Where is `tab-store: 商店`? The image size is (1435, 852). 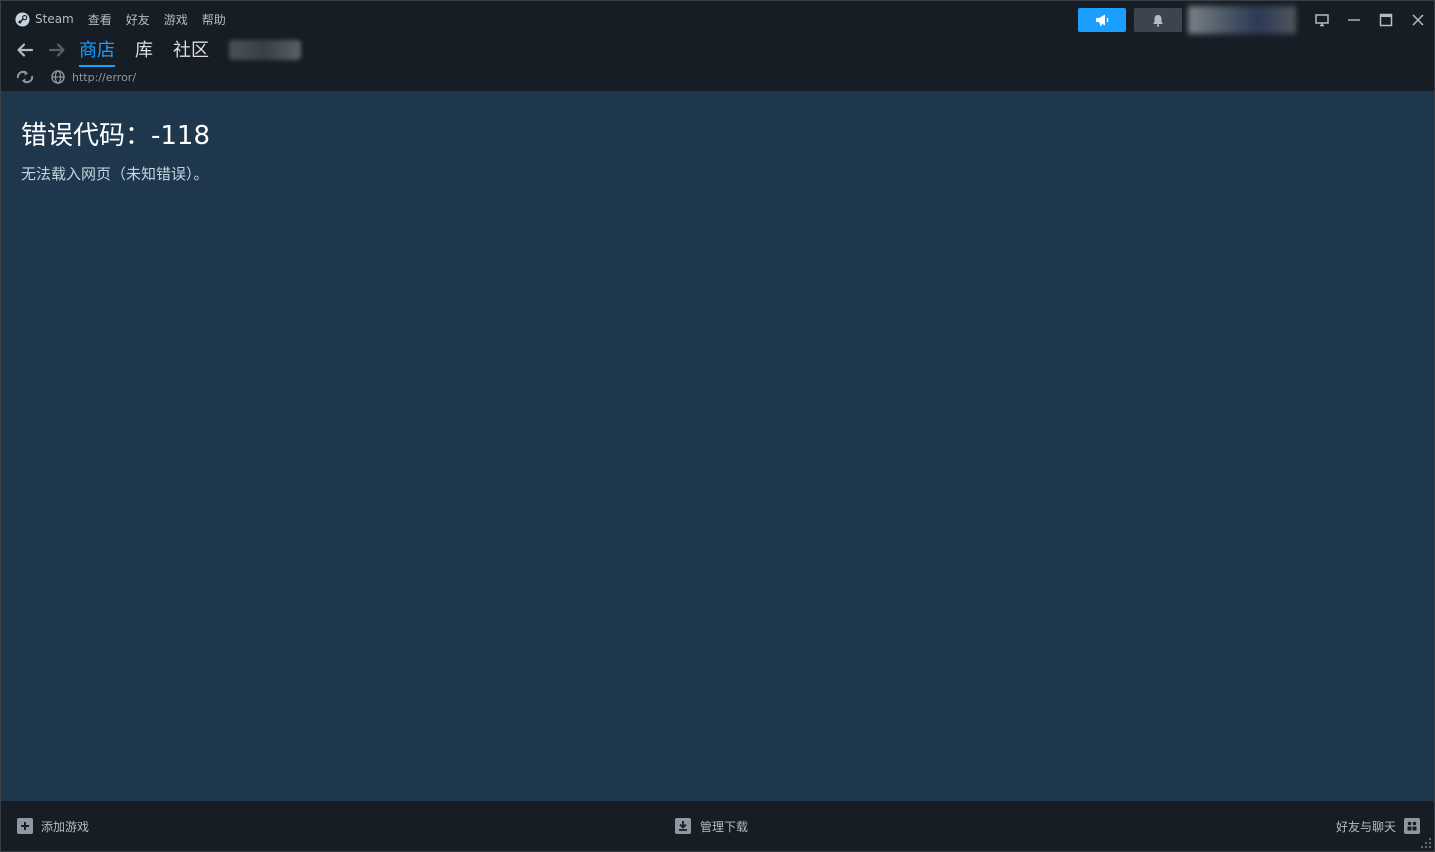 tab-store: 商店 is located at coordinates (97, 51).